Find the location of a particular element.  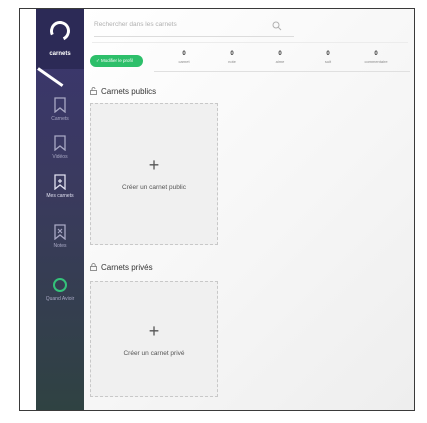

section-title-text: Carnets publics is located at coordinates (129, 91).